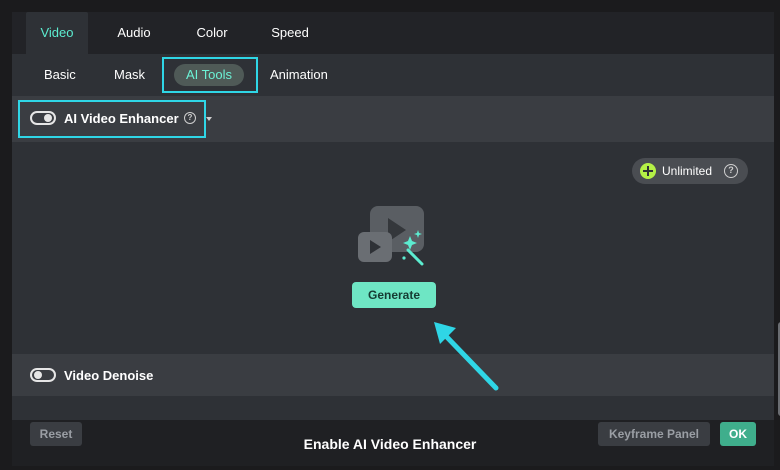  I want to click on plus-circle-icon, so click(648, 171).